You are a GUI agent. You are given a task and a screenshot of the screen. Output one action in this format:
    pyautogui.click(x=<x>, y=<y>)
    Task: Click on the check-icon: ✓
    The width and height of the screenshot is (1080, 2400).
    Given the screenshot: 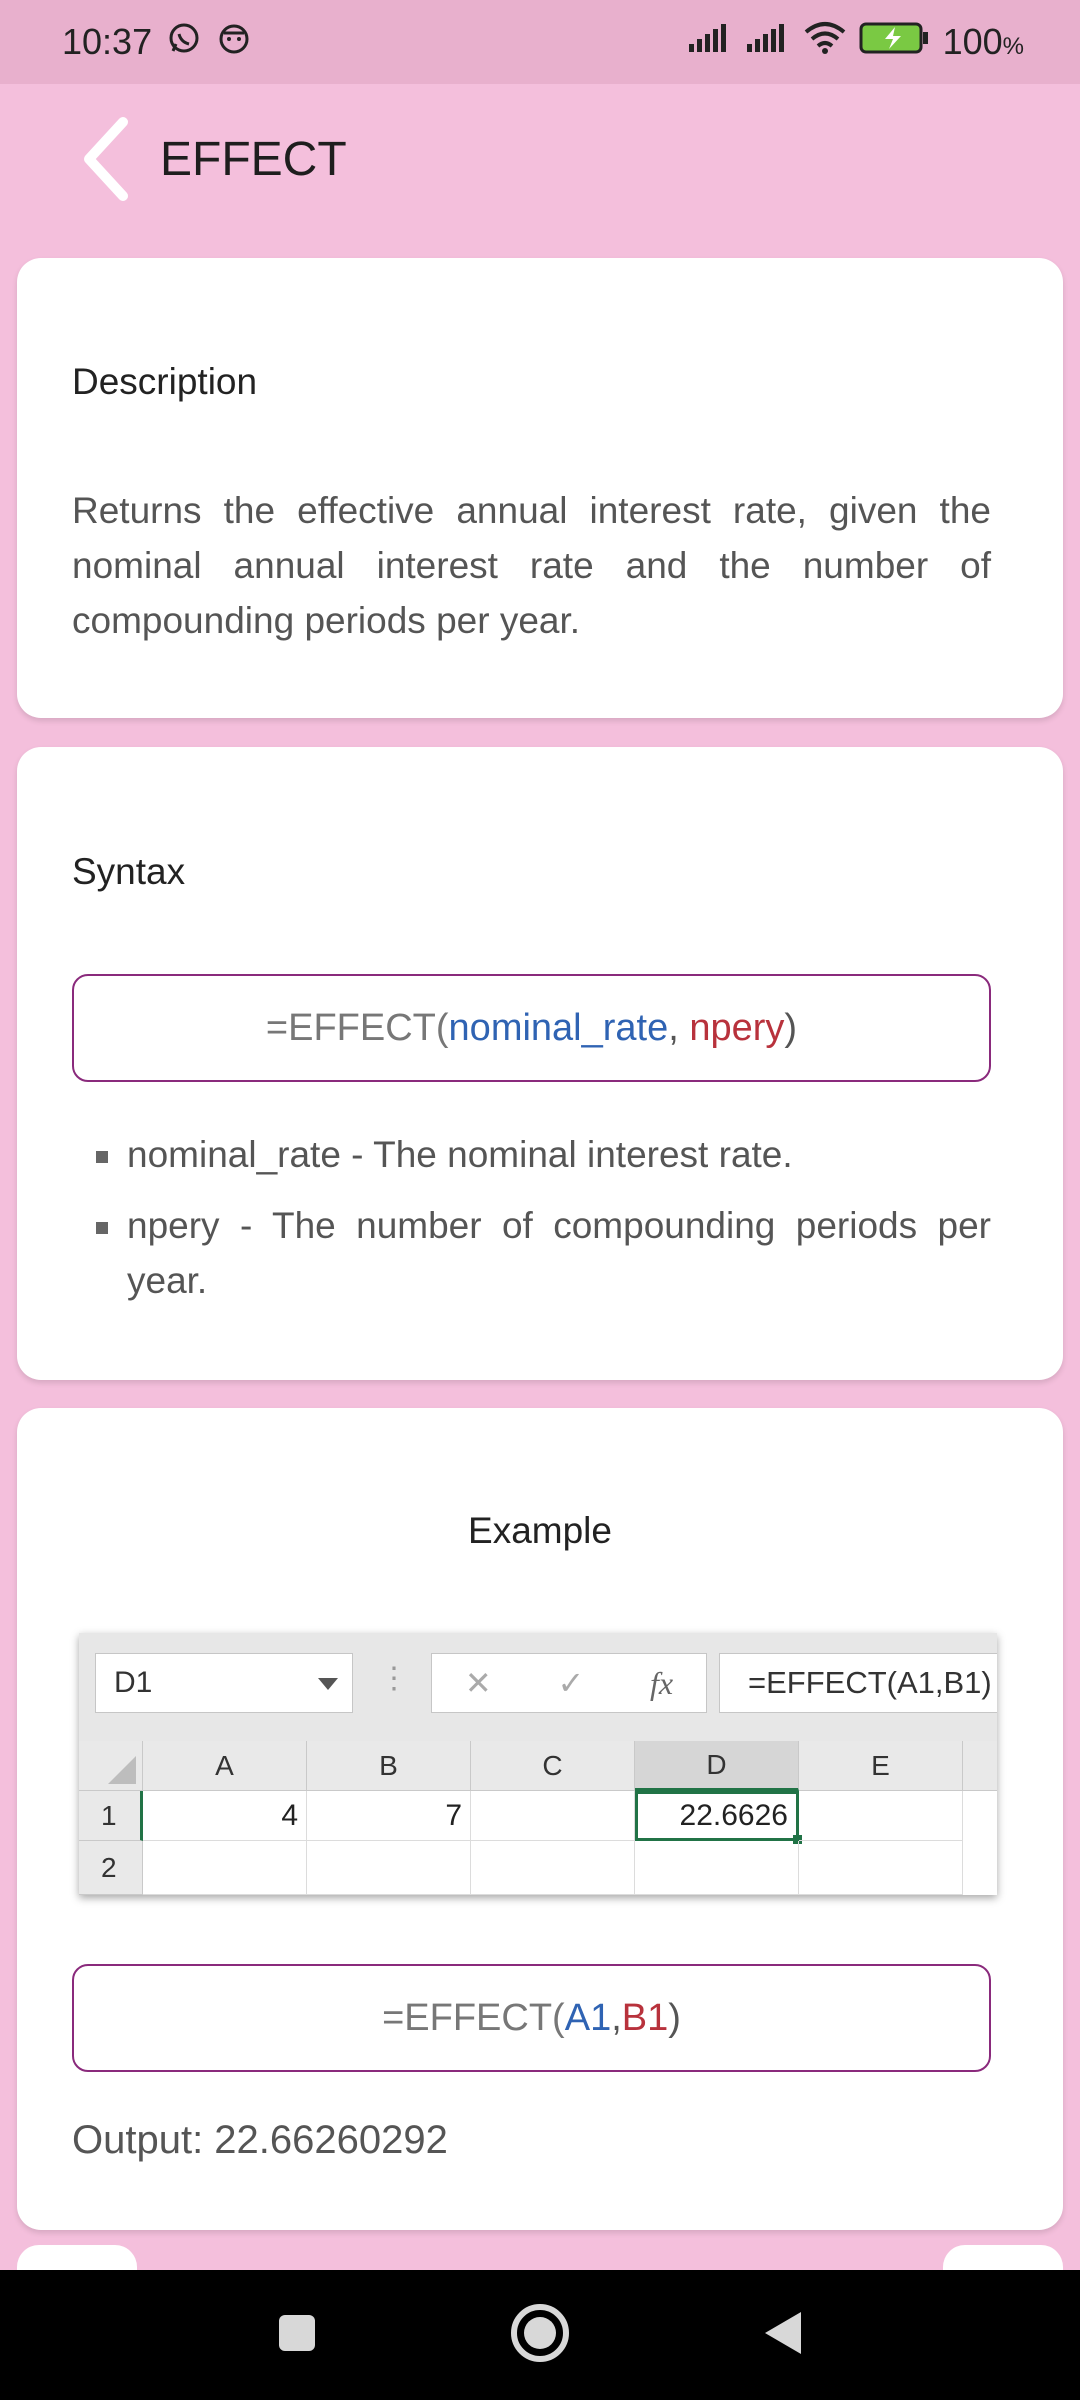 What is the action you would take?
    pyautogui.click(x=571, y=1683)
    